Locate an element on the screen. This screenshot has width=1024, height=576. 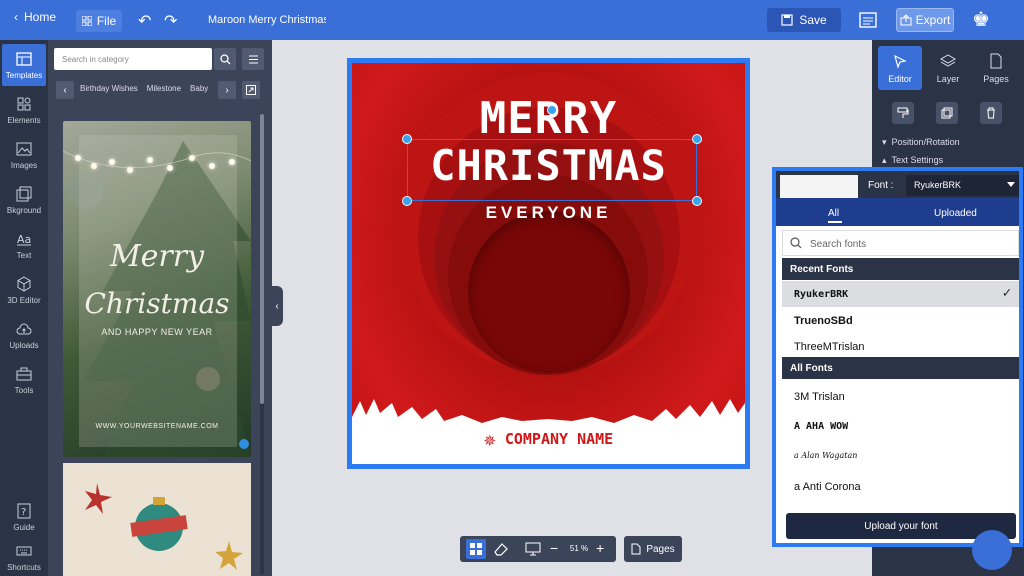
notes-icon is located at coordinates (868, 20).